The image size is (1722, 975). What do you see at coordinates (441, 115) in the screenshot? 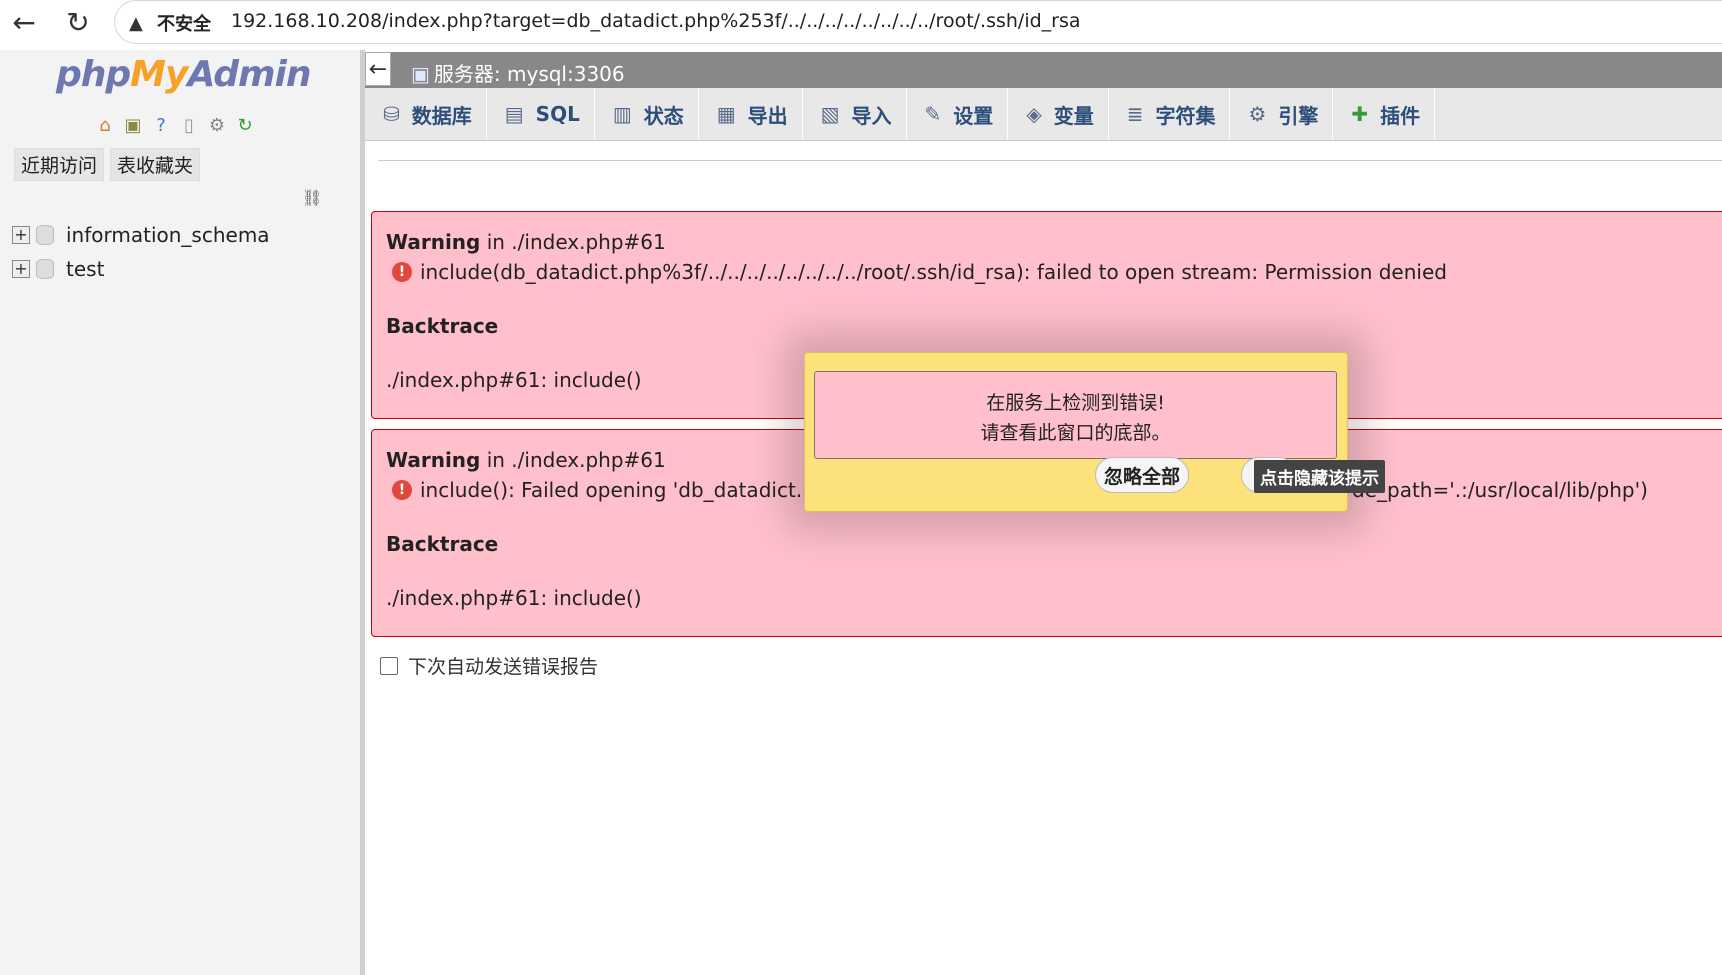
I see `tab-label: 数据库` at bounding box center [441, 115].